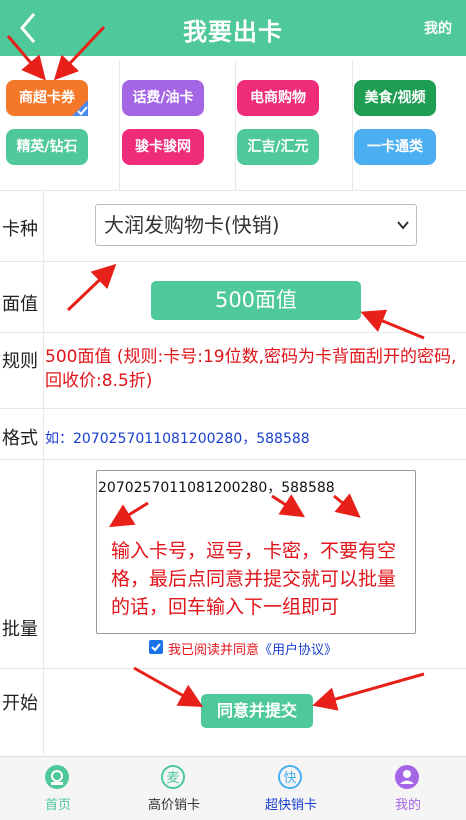  What do you see at coordinates (298, 650) in the screenshot?
I see `user-agreement-link: 《用户协议》` at bounding box center [298, 650].